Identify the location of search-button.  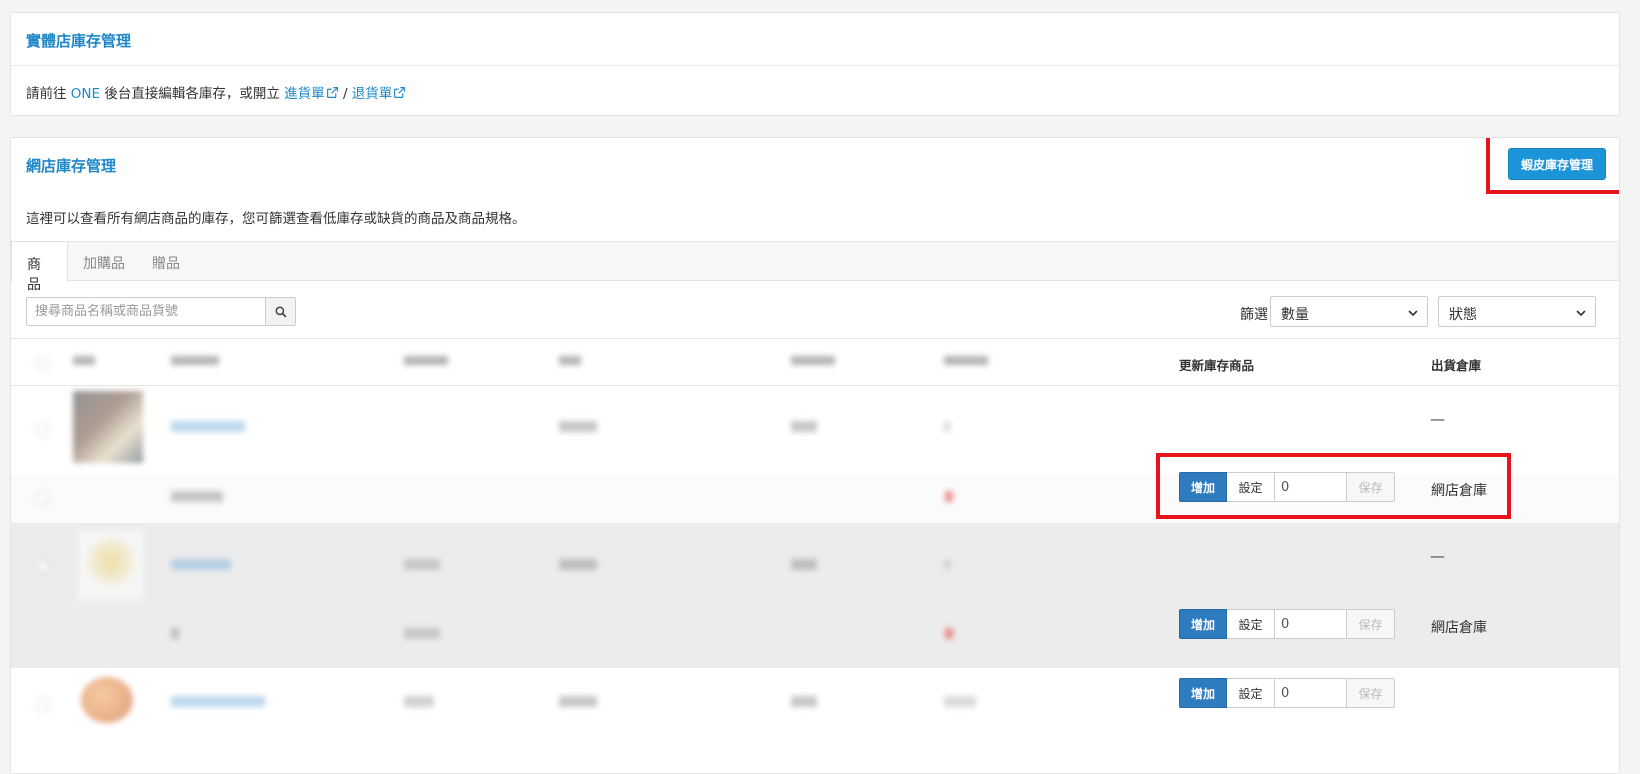
(281, 311).